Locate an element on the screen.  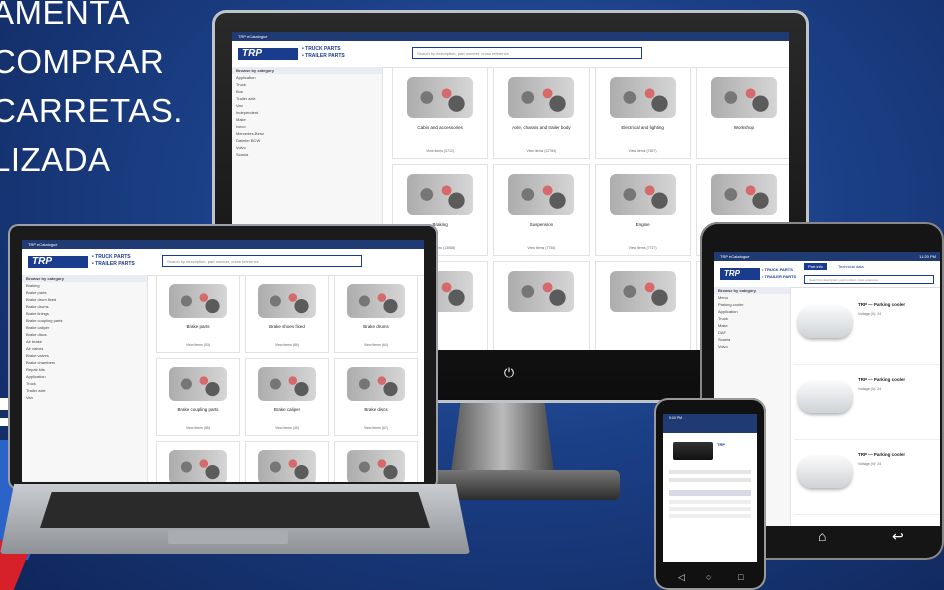
home-icon: ○ is located at coordinates (708, 577).